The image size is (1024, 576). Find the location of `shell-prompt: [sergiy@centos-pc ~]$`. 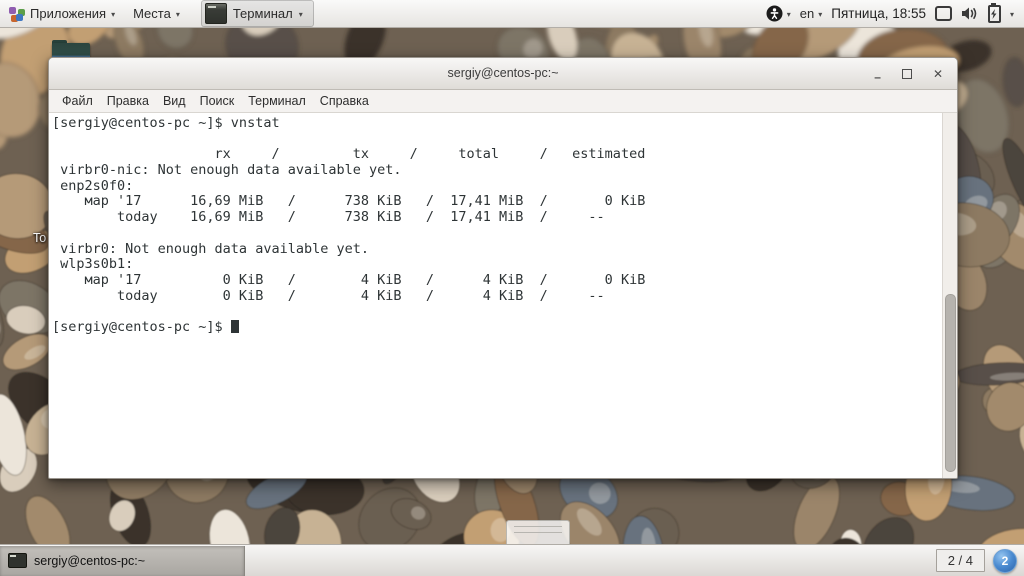

shell-prompt: [sergiy@centos-pc ~]$ is located at coordinates (141, 326).